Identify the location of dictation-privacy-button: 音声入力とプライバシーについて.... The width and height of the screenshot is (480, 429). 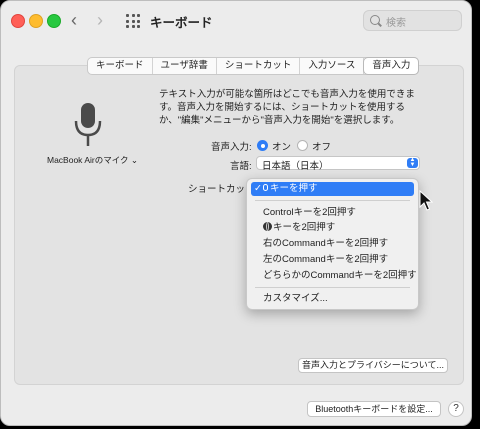
(373, 365).